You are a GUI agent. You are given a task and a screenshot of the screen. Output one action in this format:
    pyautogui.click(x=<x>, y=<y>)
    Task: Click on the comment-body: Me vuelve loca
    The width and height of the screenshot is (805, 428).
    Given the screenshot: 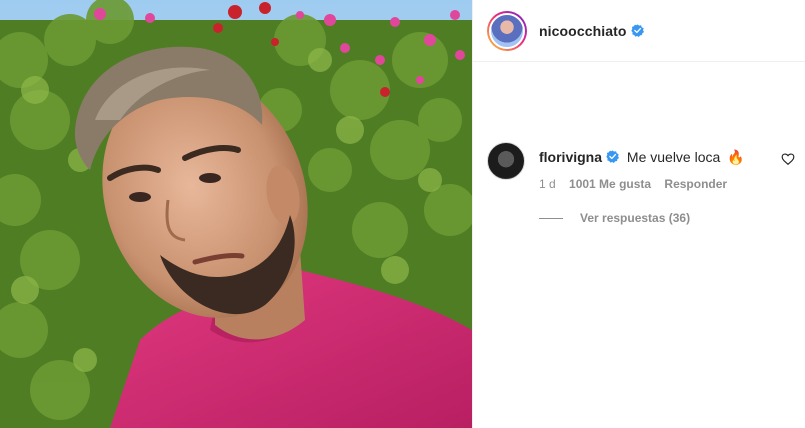 What is the action you would take?
    pyautogui.click(x=673, y=157)
    